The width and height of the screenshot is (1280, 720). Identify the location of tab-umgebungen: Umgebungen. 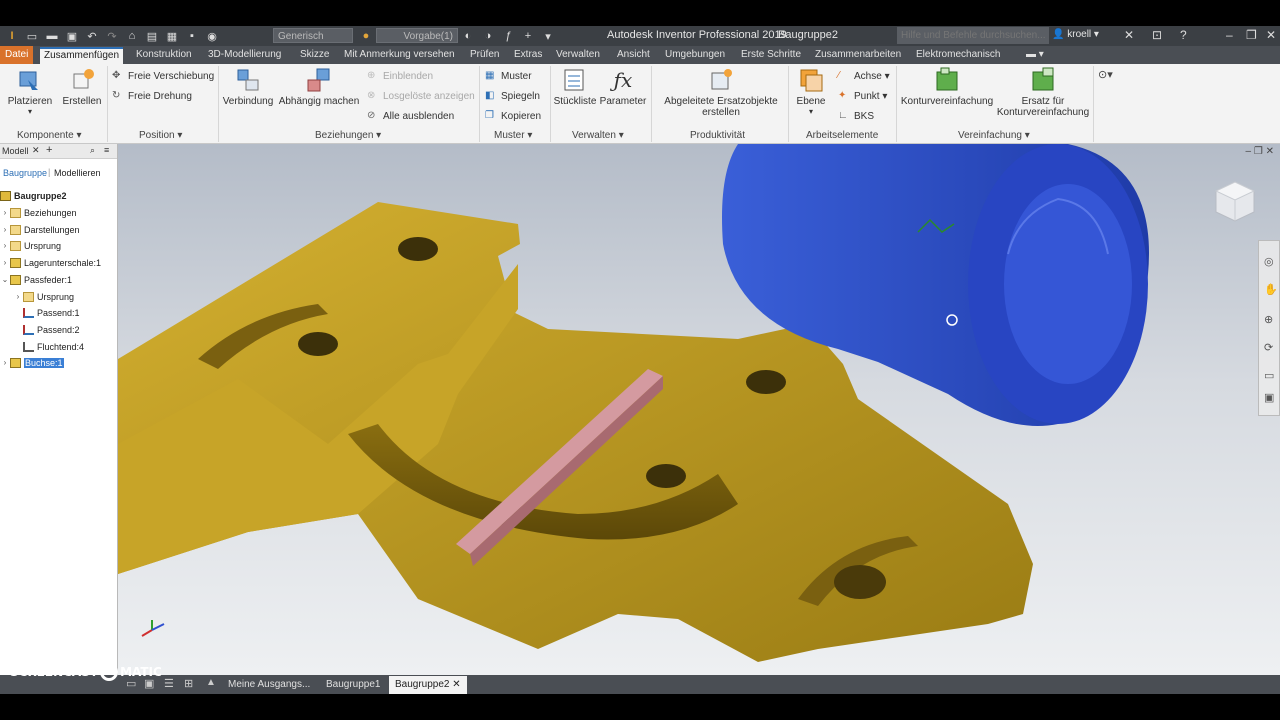
(695, 56).